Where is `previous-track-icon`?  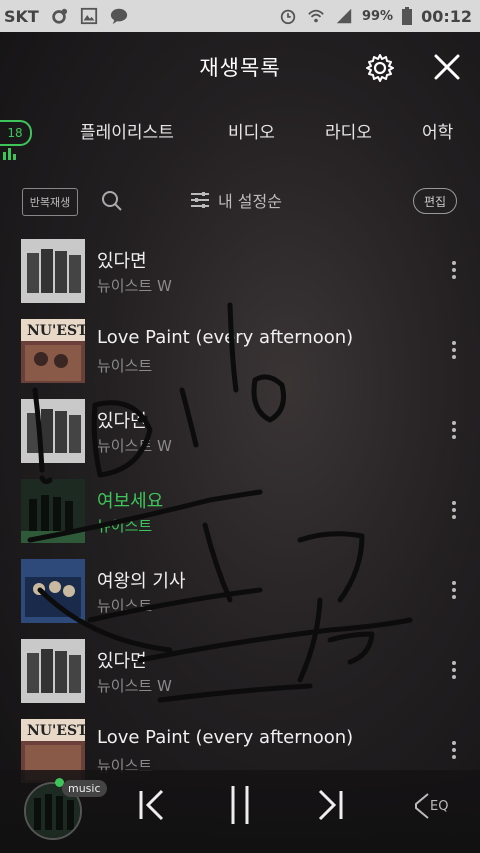 previous-track-icon is located at coordinates (152, 805).